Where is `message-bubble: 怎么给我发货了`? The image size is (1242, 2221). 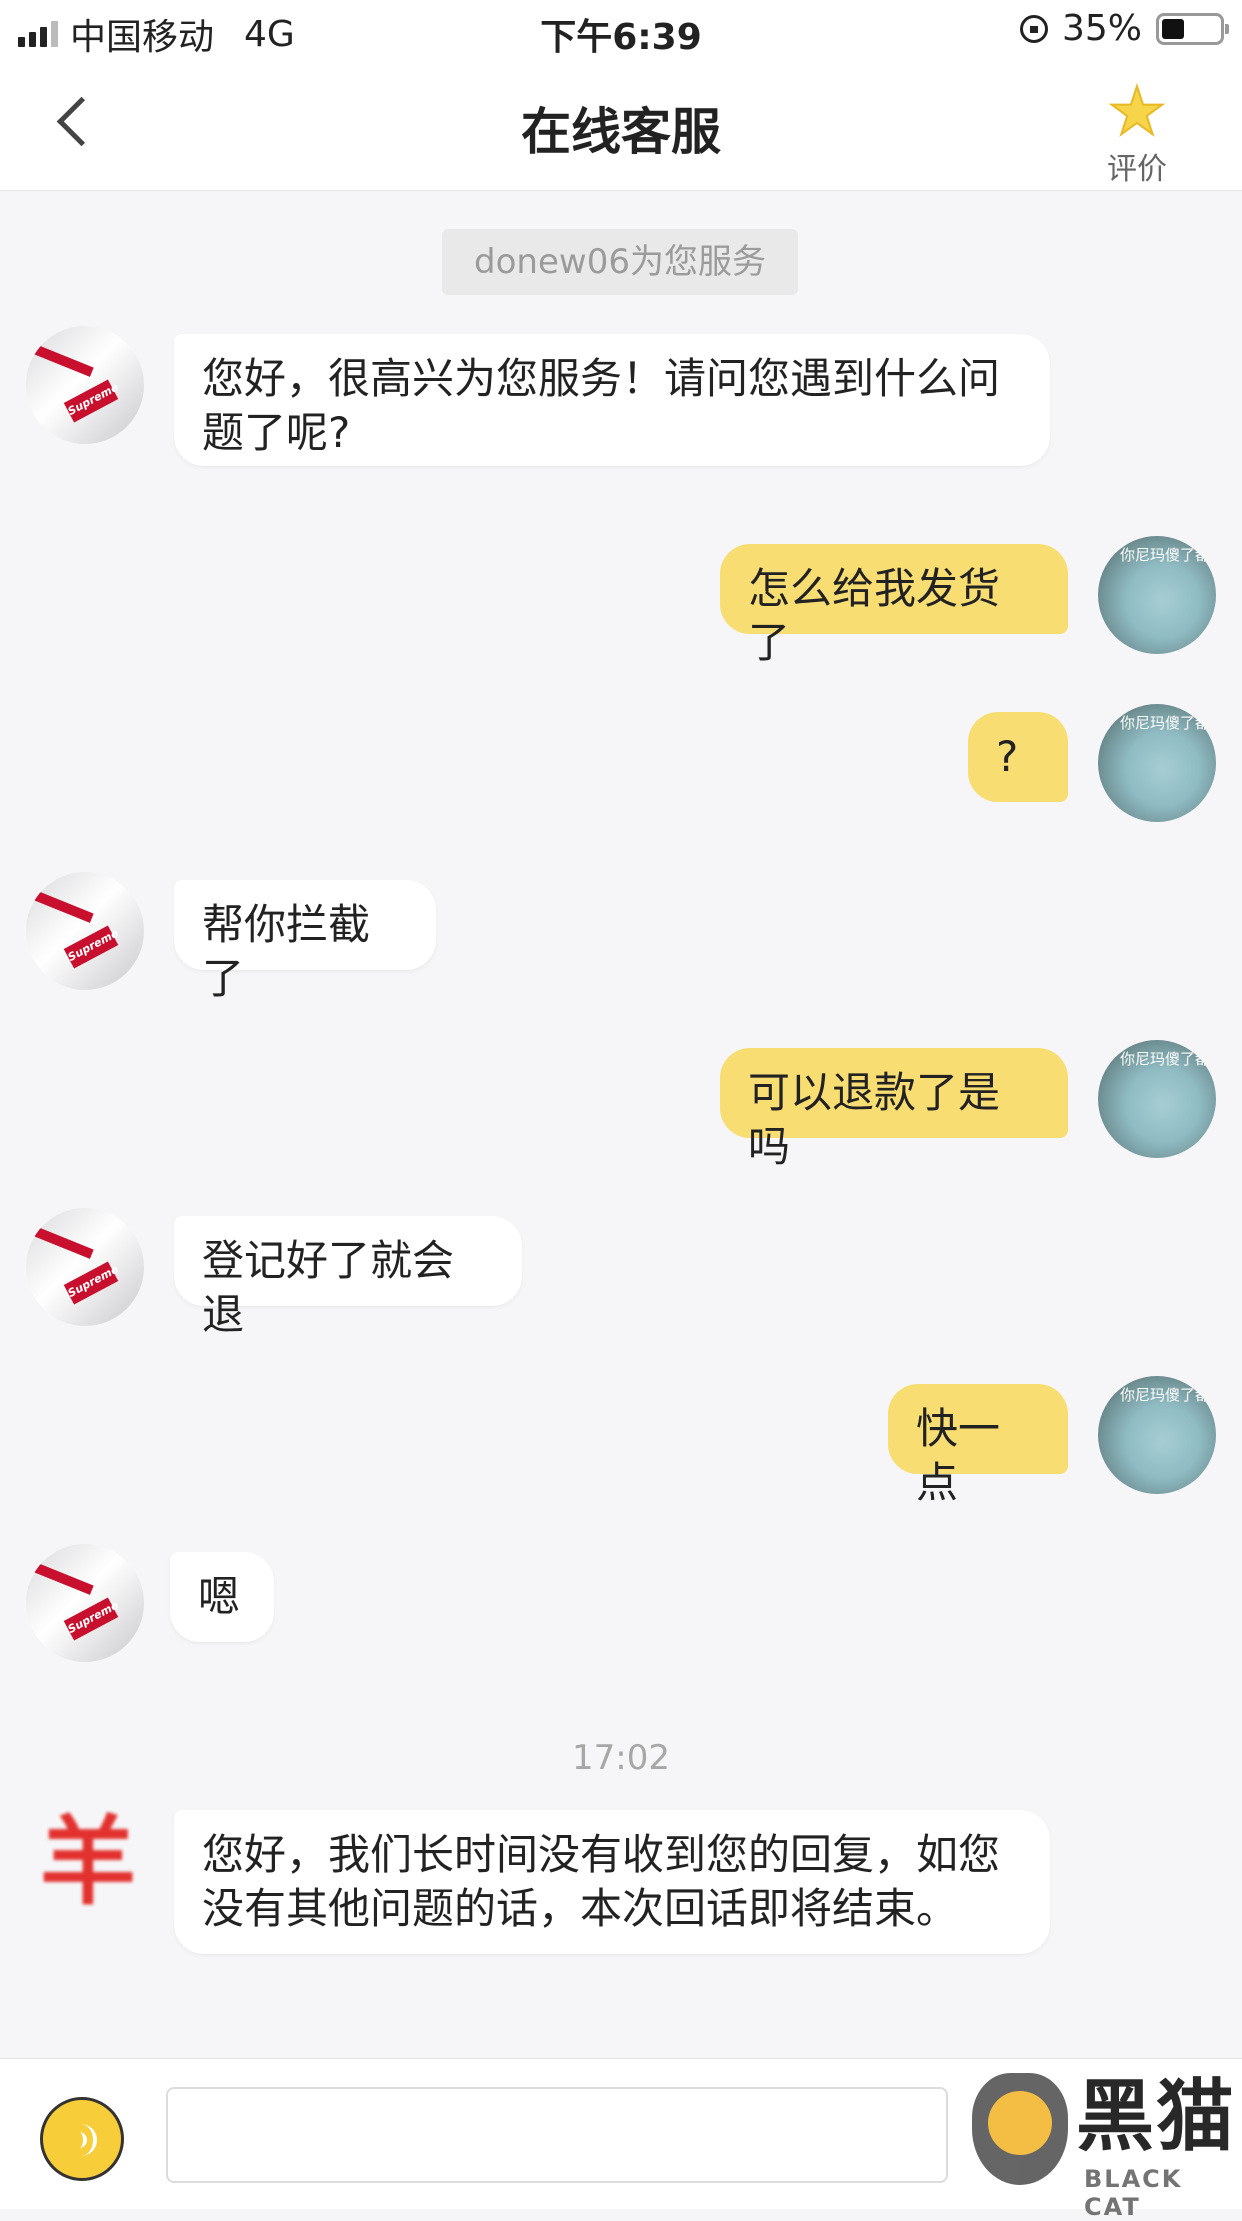 message-bubble: 怎么给我发货了 is located at coordinates (894, 605).